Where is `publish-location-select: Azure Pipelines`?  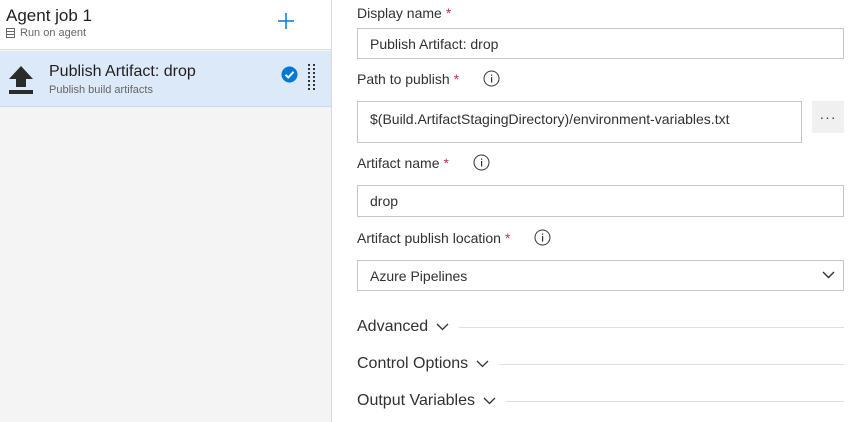
publish-location-select: Azure Pipelines is located at coordinates (600, 275).